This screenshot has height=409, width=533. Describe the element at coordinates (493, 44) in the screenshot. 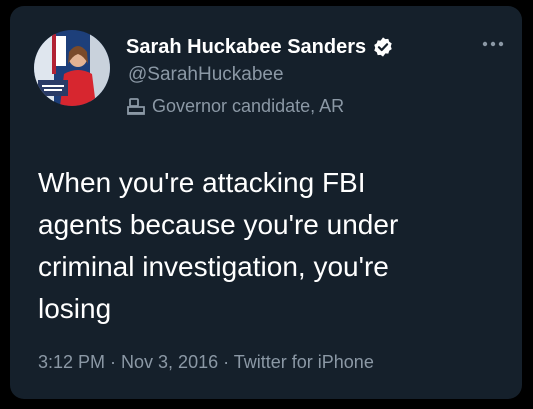

I see `more-options-icon` at that location.